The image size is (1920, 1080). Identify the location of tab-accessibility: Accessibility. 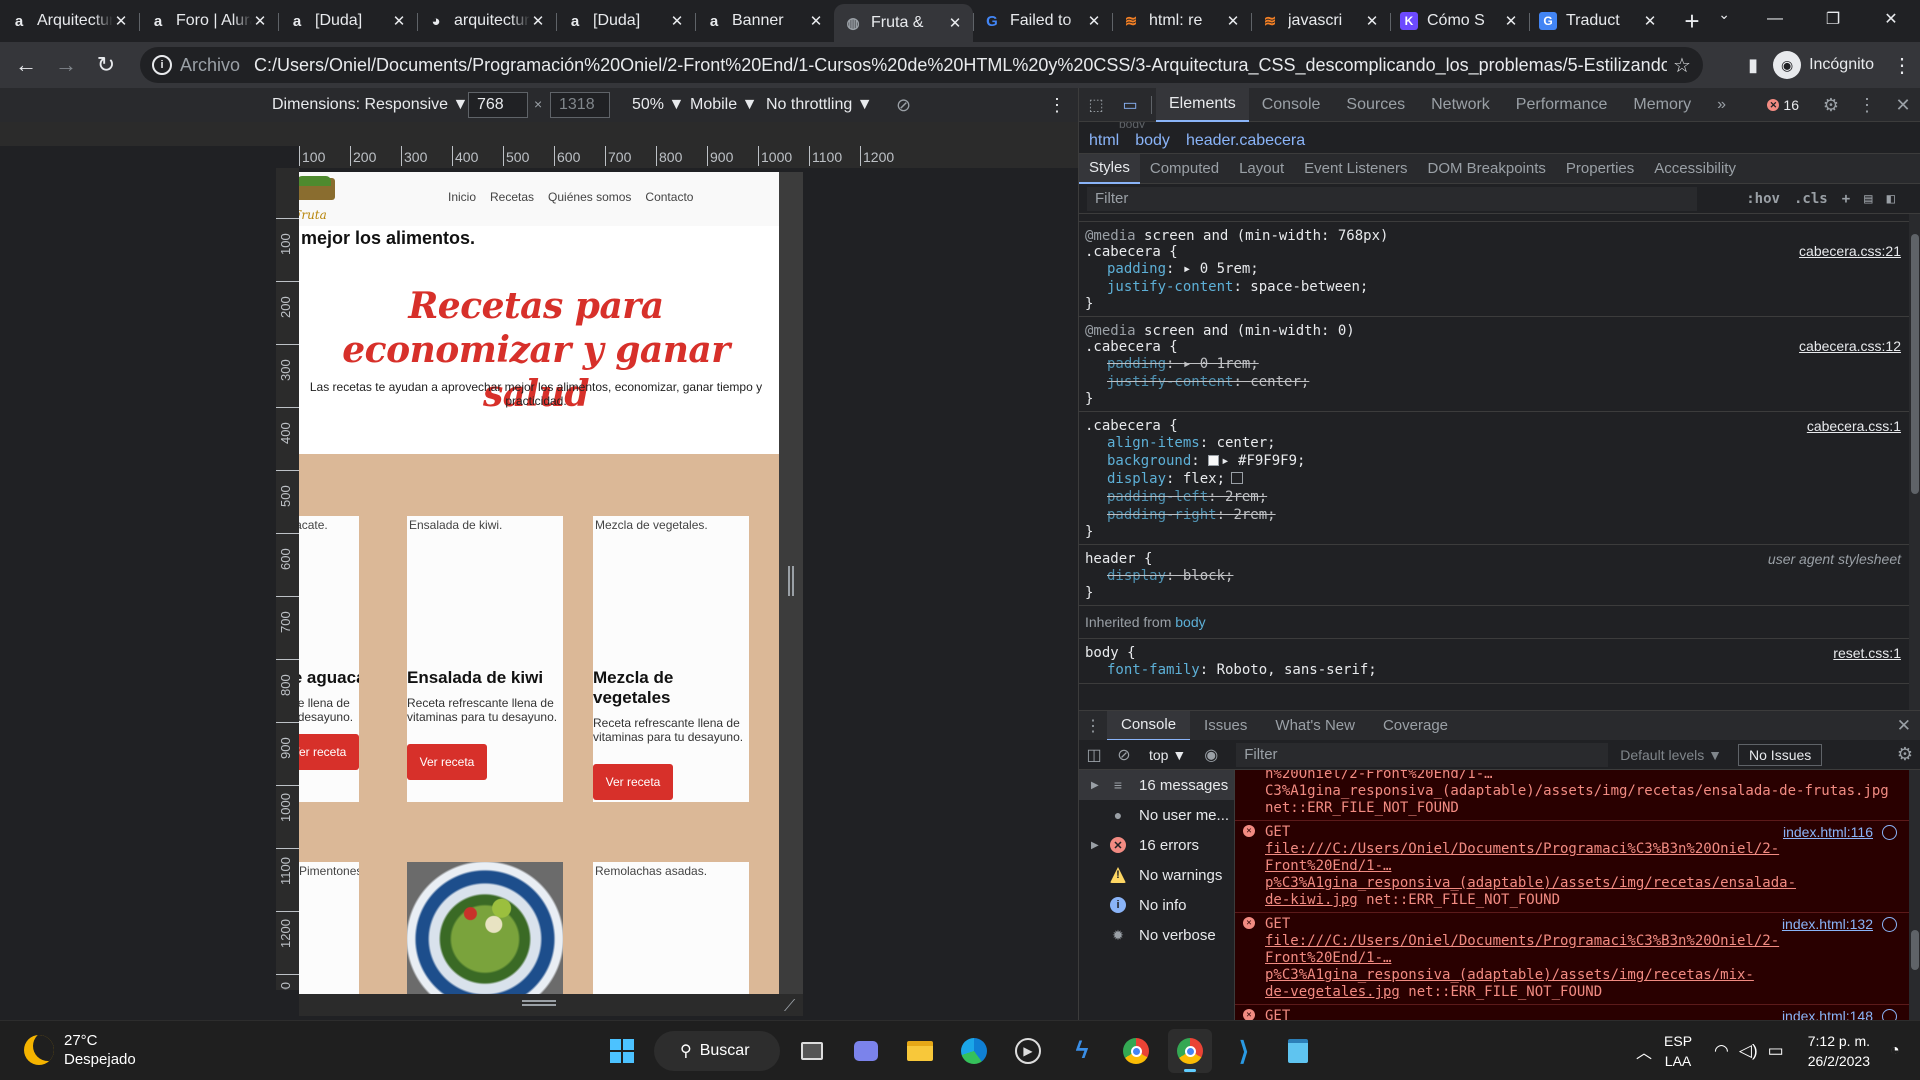
(1695, 169).